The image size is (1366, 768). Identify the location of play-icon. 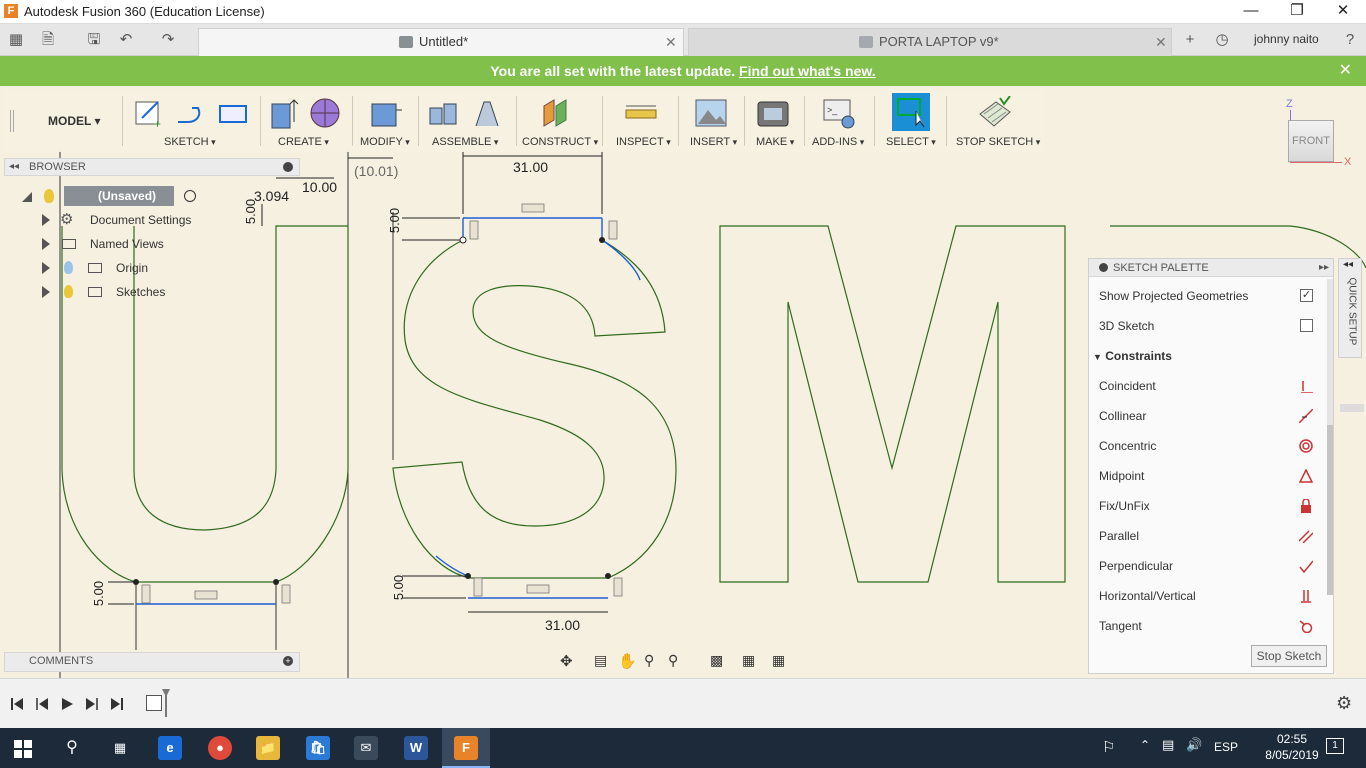
(67, 704).